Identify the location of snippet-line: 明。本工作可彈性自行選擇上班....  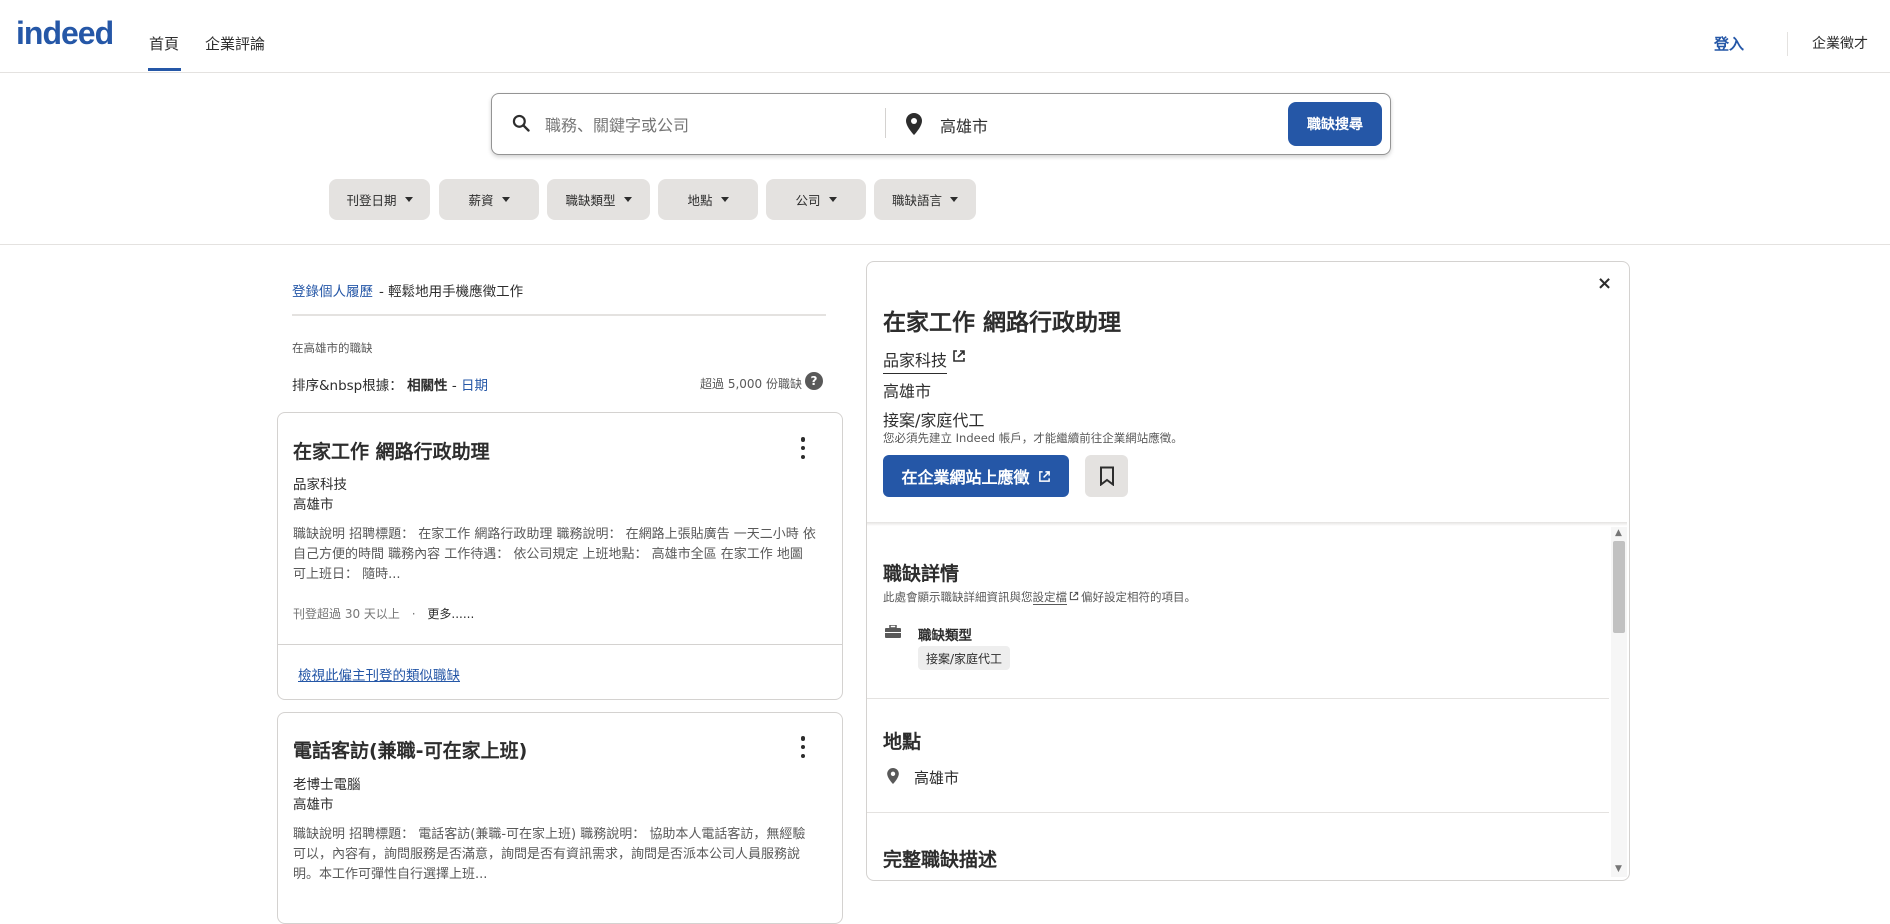
(390, 874).